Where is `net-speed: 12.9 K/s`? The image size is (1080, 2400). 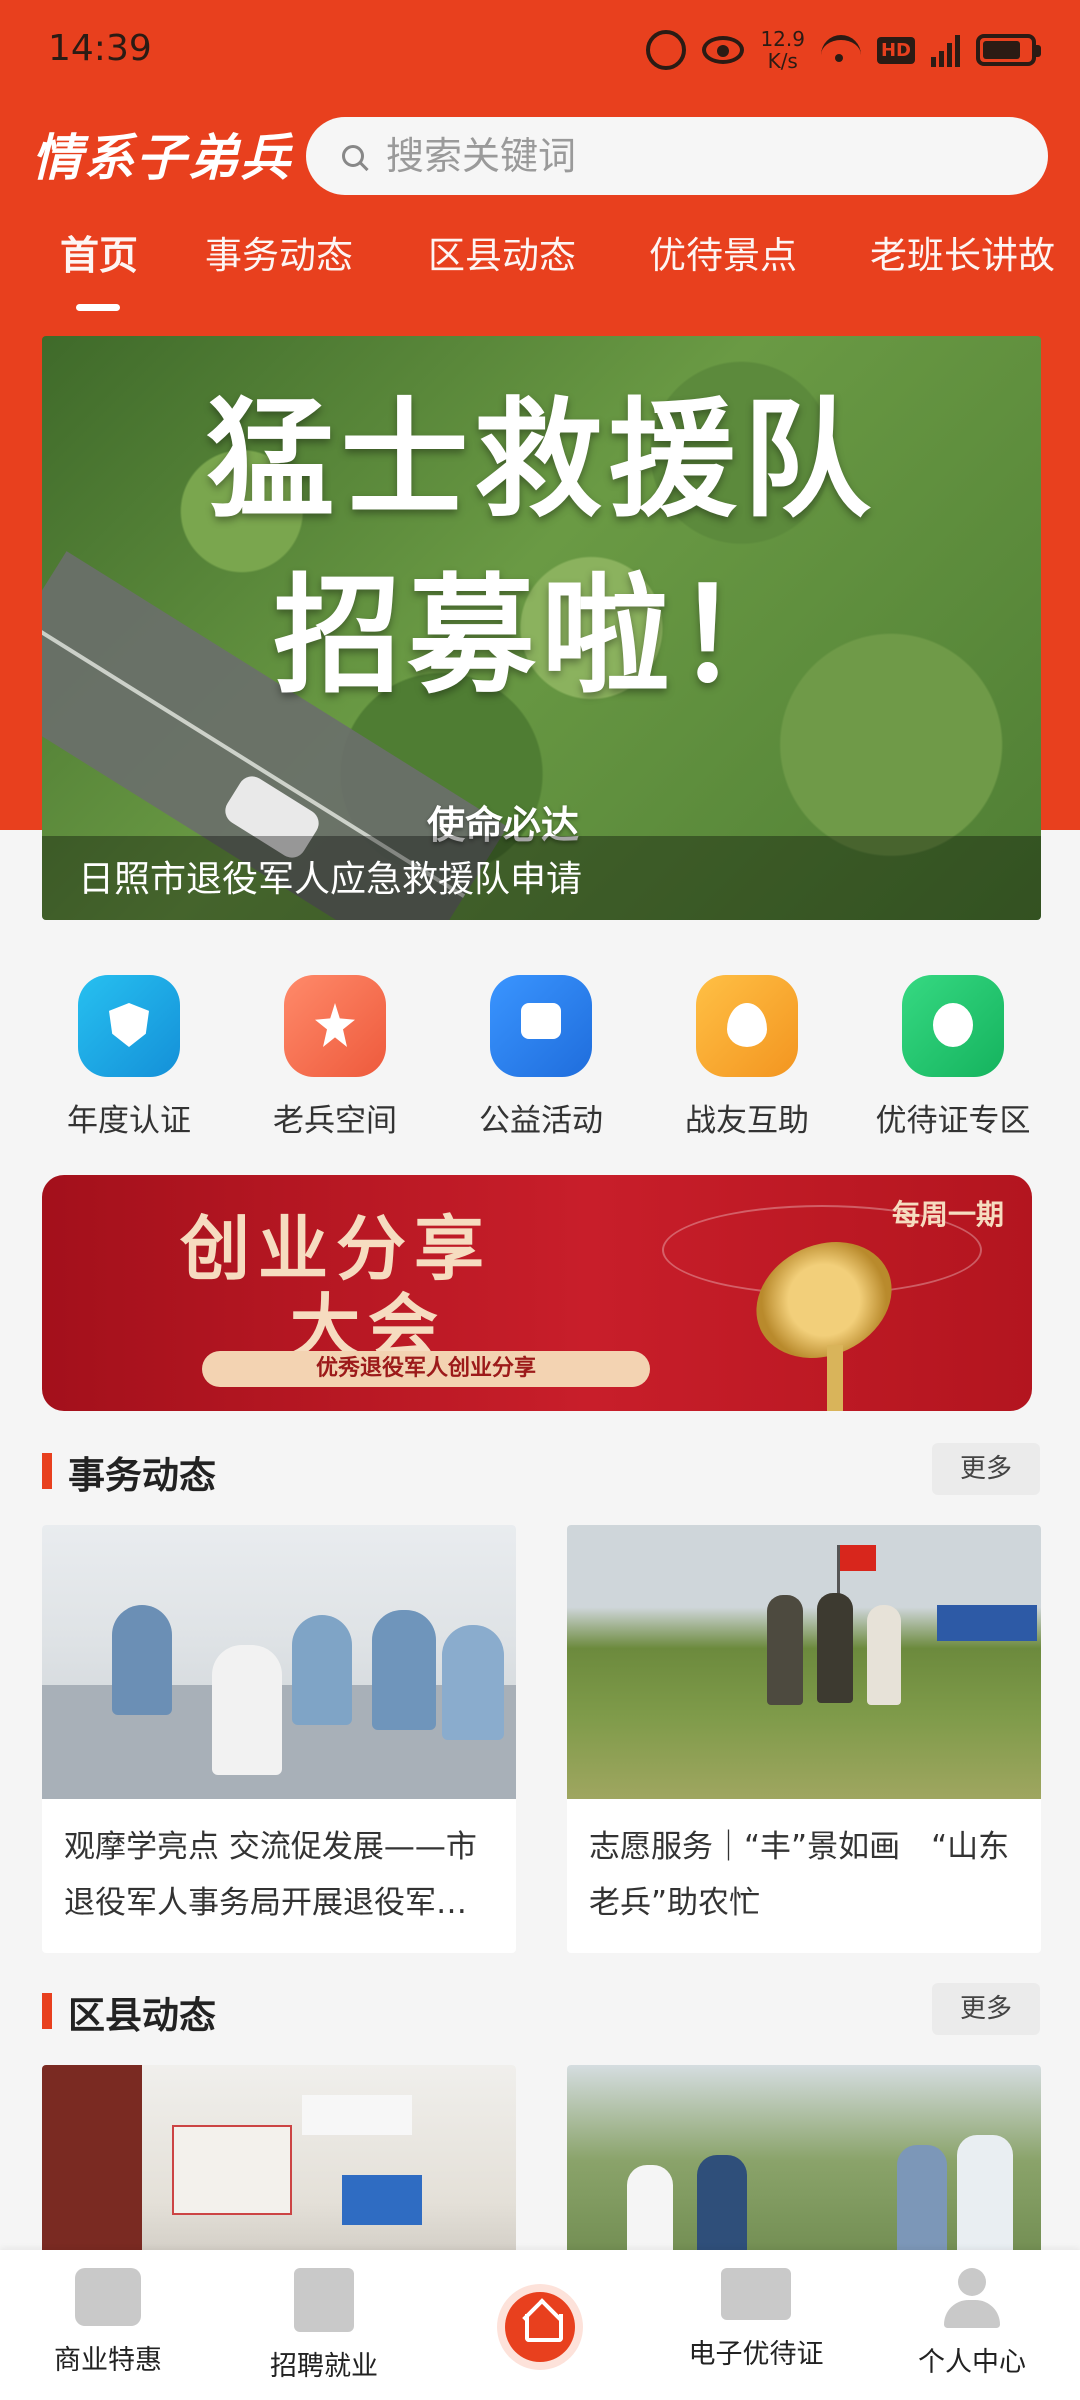
net-speed: 12.9 K/s is located at coordinates (782, 50).